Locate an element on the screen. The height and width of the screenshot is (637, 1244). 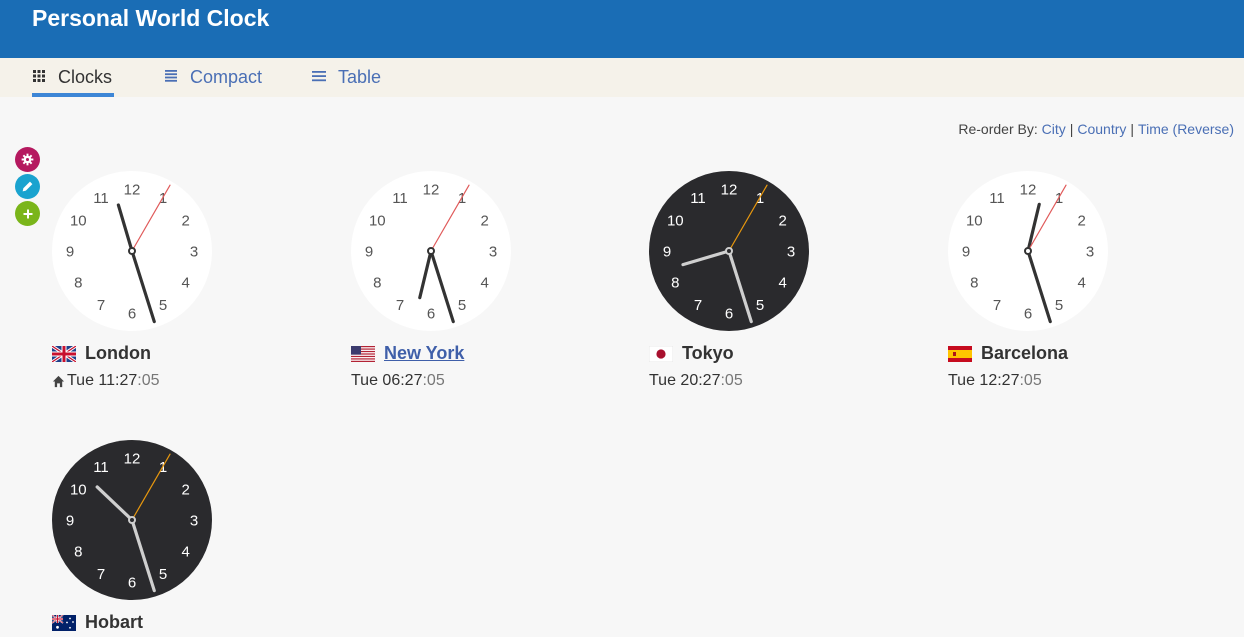
city-row: Tokyo is located at coordinates (691, 353).